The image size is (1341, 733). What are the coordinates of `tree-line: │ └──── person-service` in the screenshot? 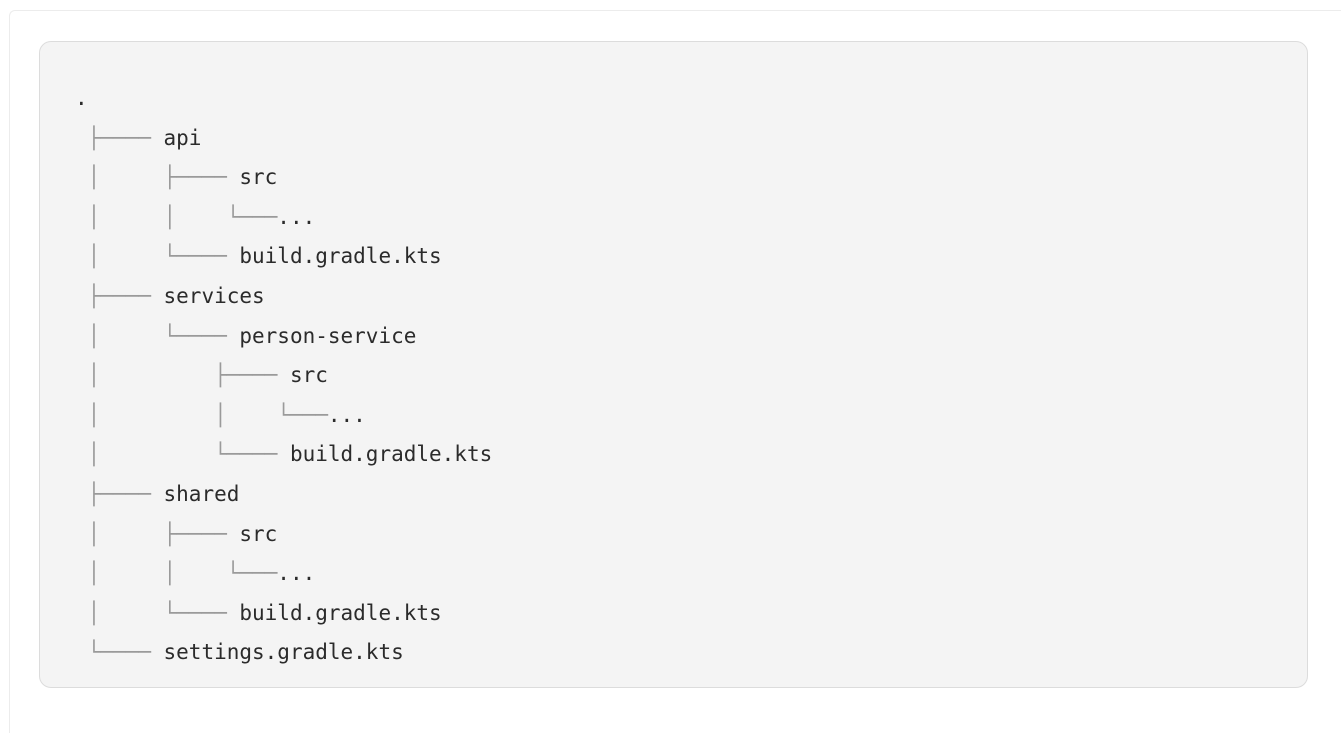 It's located at (283, 337).